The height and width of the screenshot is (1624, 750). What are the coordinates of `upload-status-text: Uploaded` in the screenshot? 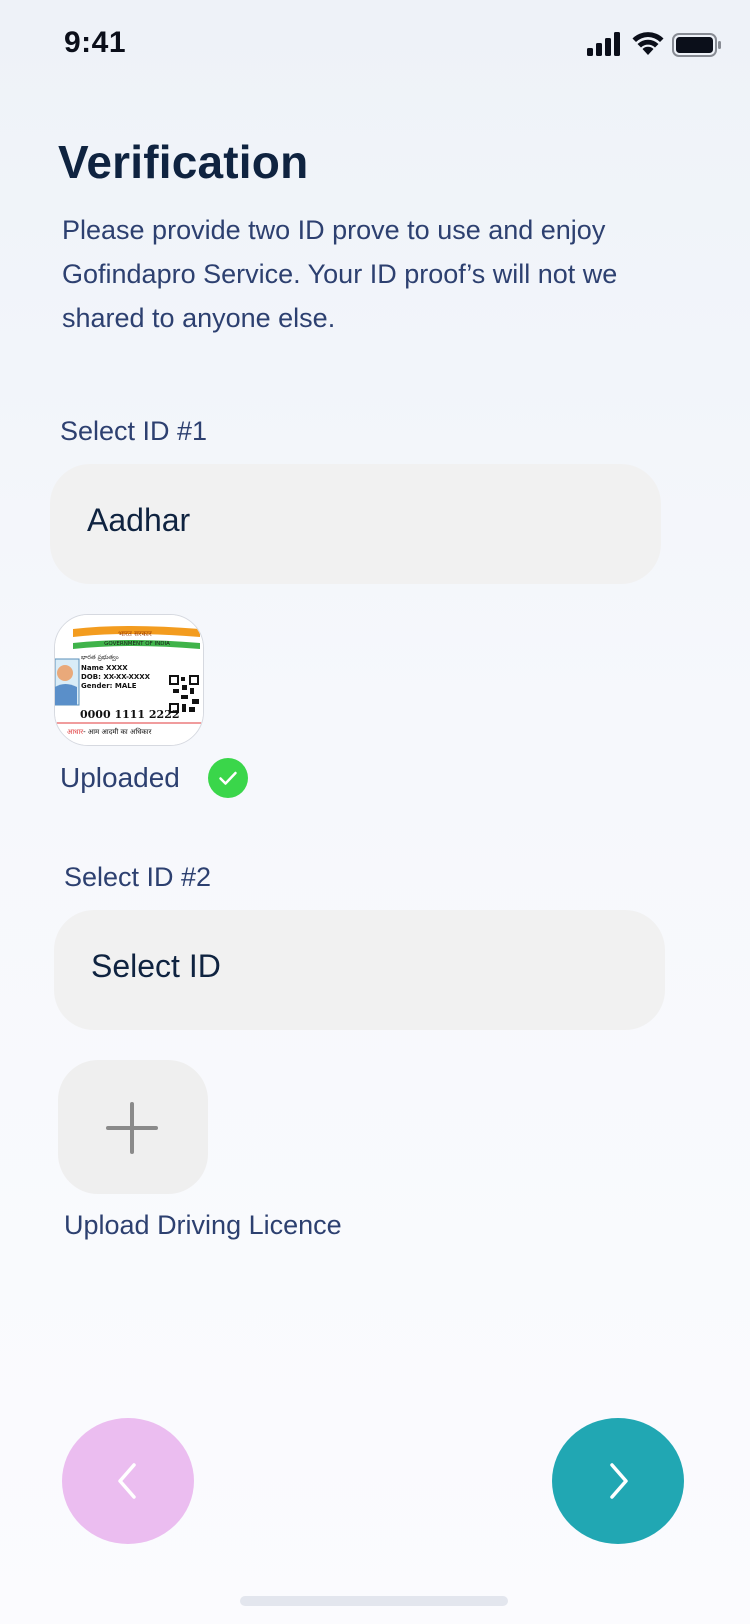 It's located at (120, 777).